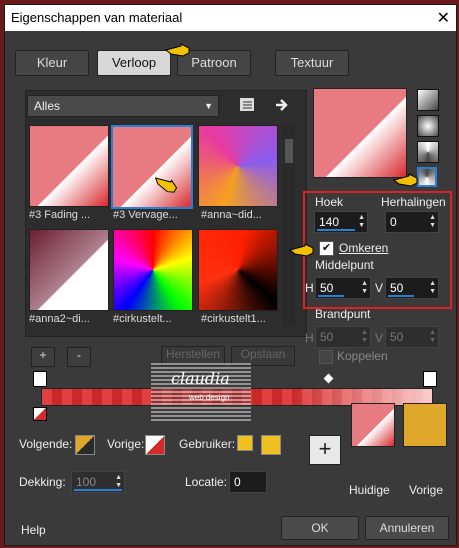 Image resolution: width=459 pixels, height=548 pixels. I want to click on focal-h-input: 50 ▲ ▼, so click(343, 337).